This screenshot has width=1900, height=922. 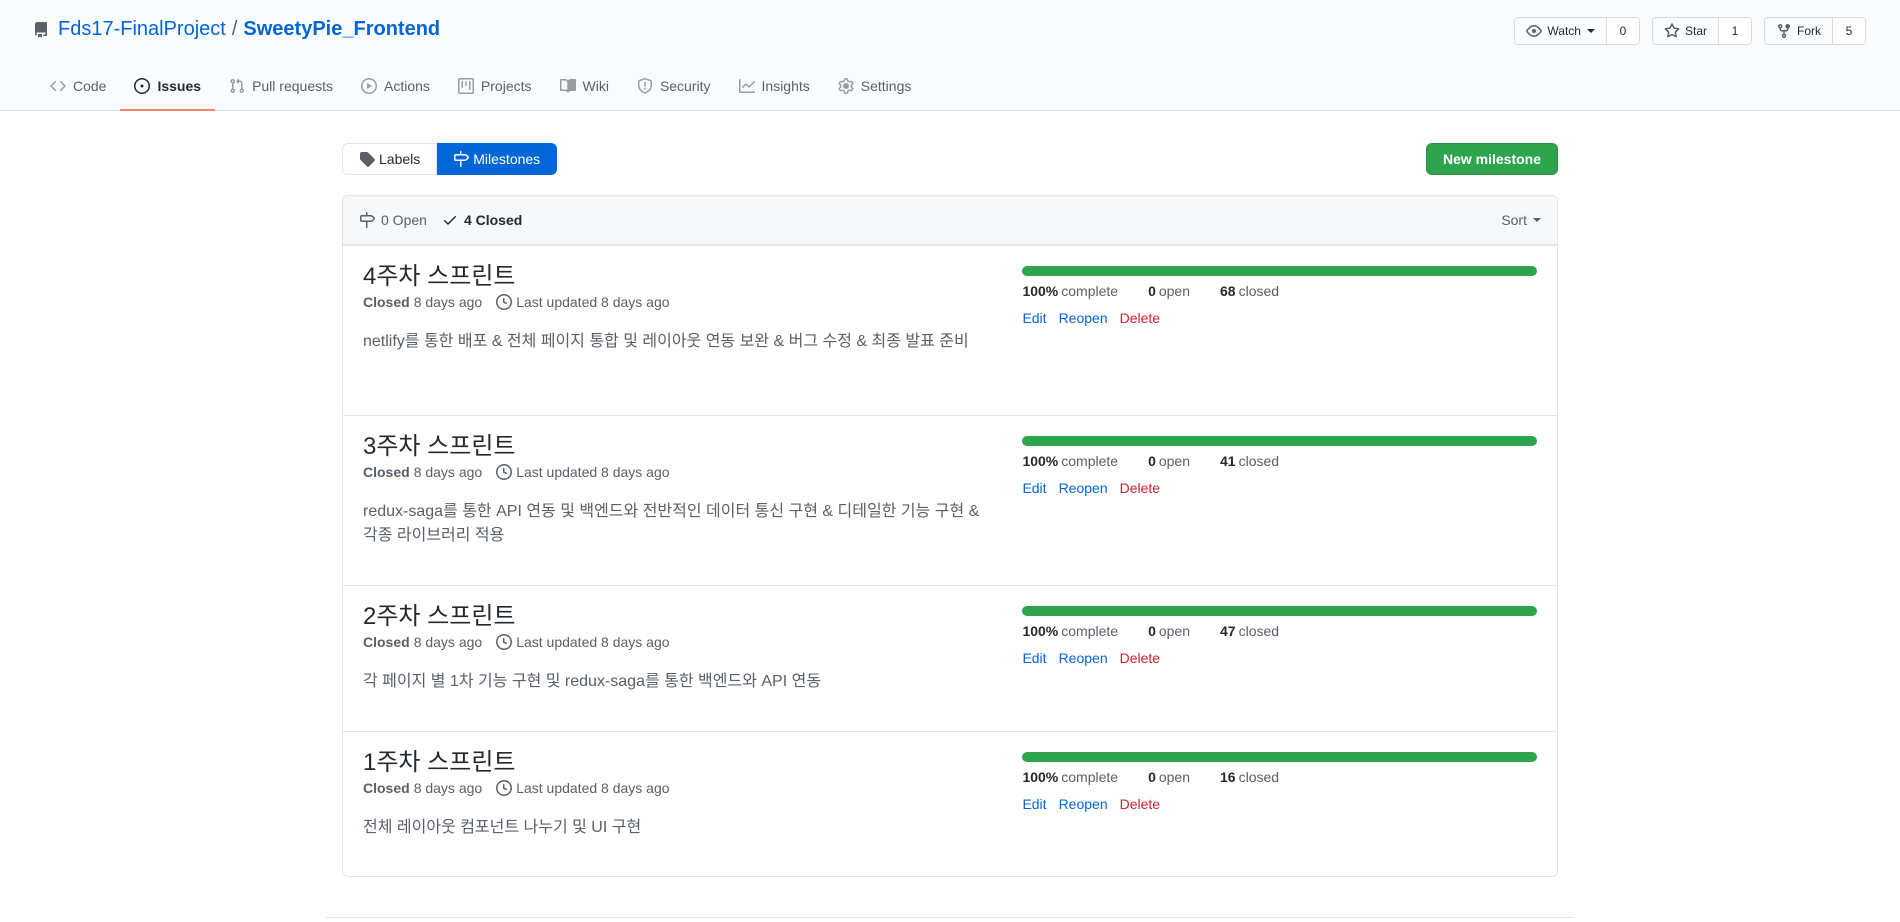 I want to click on tab-insights: Insights, so click(x=774, y=87).